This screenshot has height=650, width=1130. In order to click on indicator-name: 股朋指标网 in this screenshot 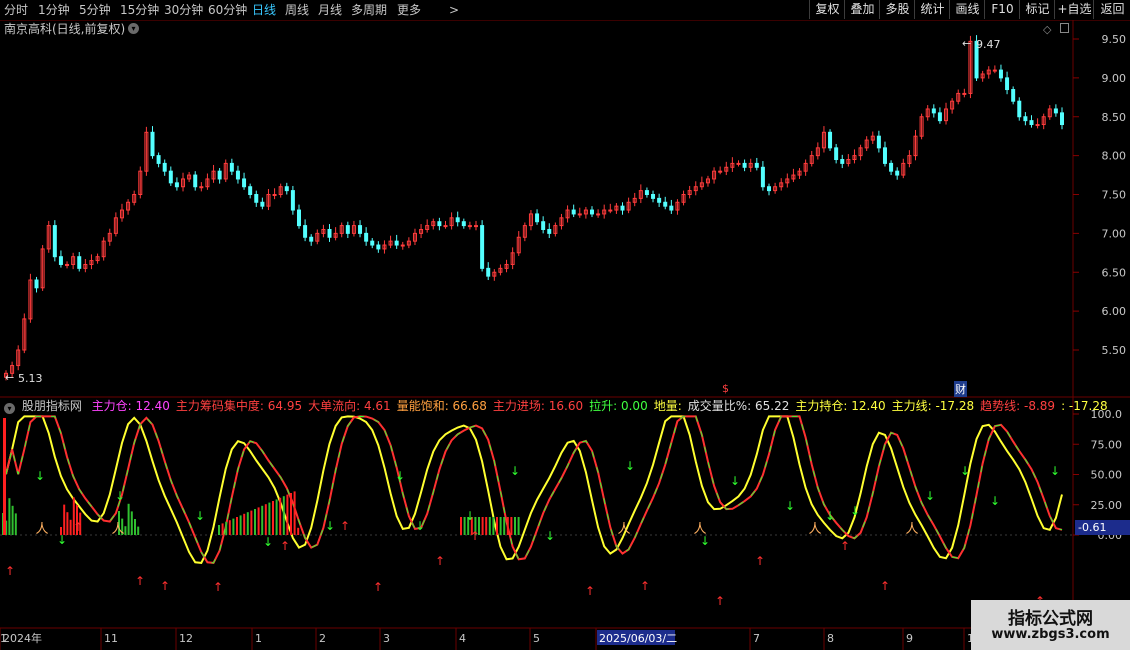, I will do `click(52, 406)`.